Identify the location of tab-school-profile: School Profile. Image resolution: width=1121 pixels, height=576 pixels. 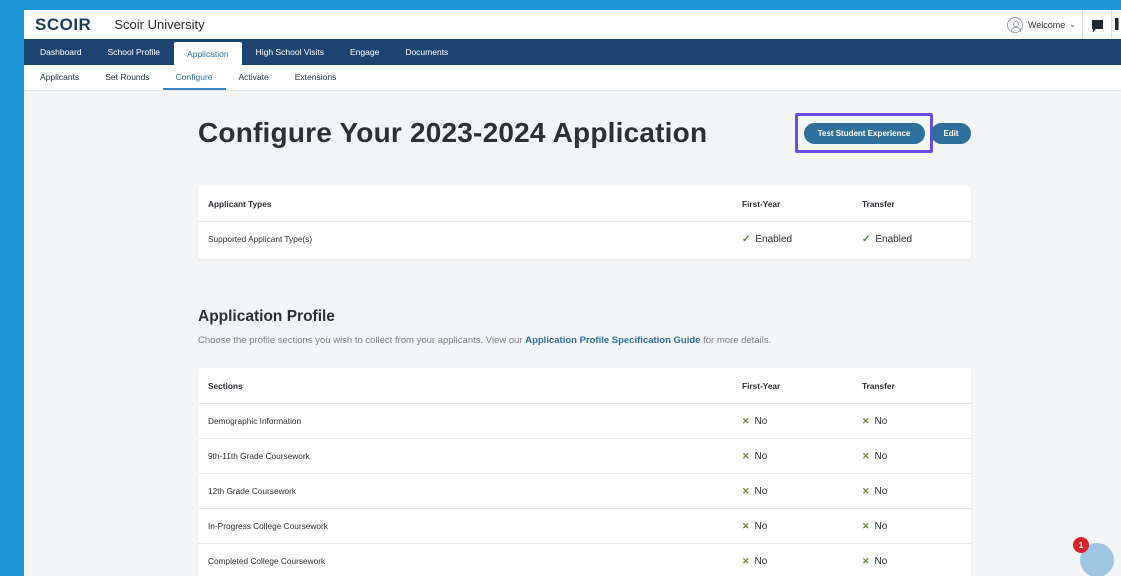
(134, 52).